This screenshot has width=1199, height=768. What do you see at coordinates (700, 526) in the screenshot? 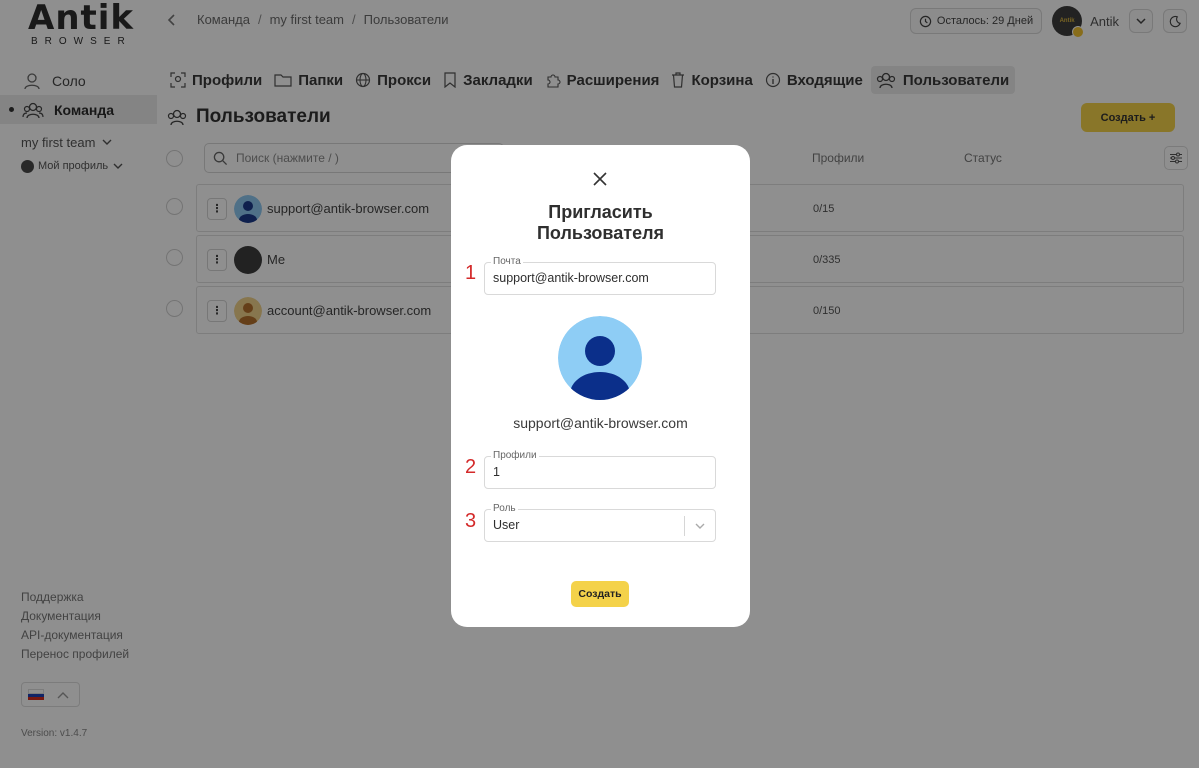
I see `chevron-down-icon` at bounding box center [700, 526].